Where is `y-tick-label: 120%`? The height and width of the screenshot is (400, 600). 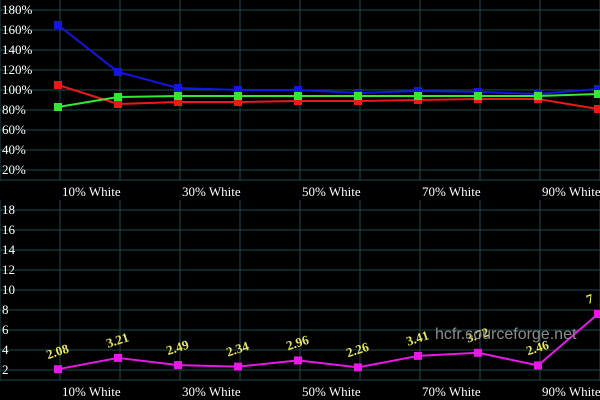 y-tick-label: 120% is located at coordinates (17, 69).